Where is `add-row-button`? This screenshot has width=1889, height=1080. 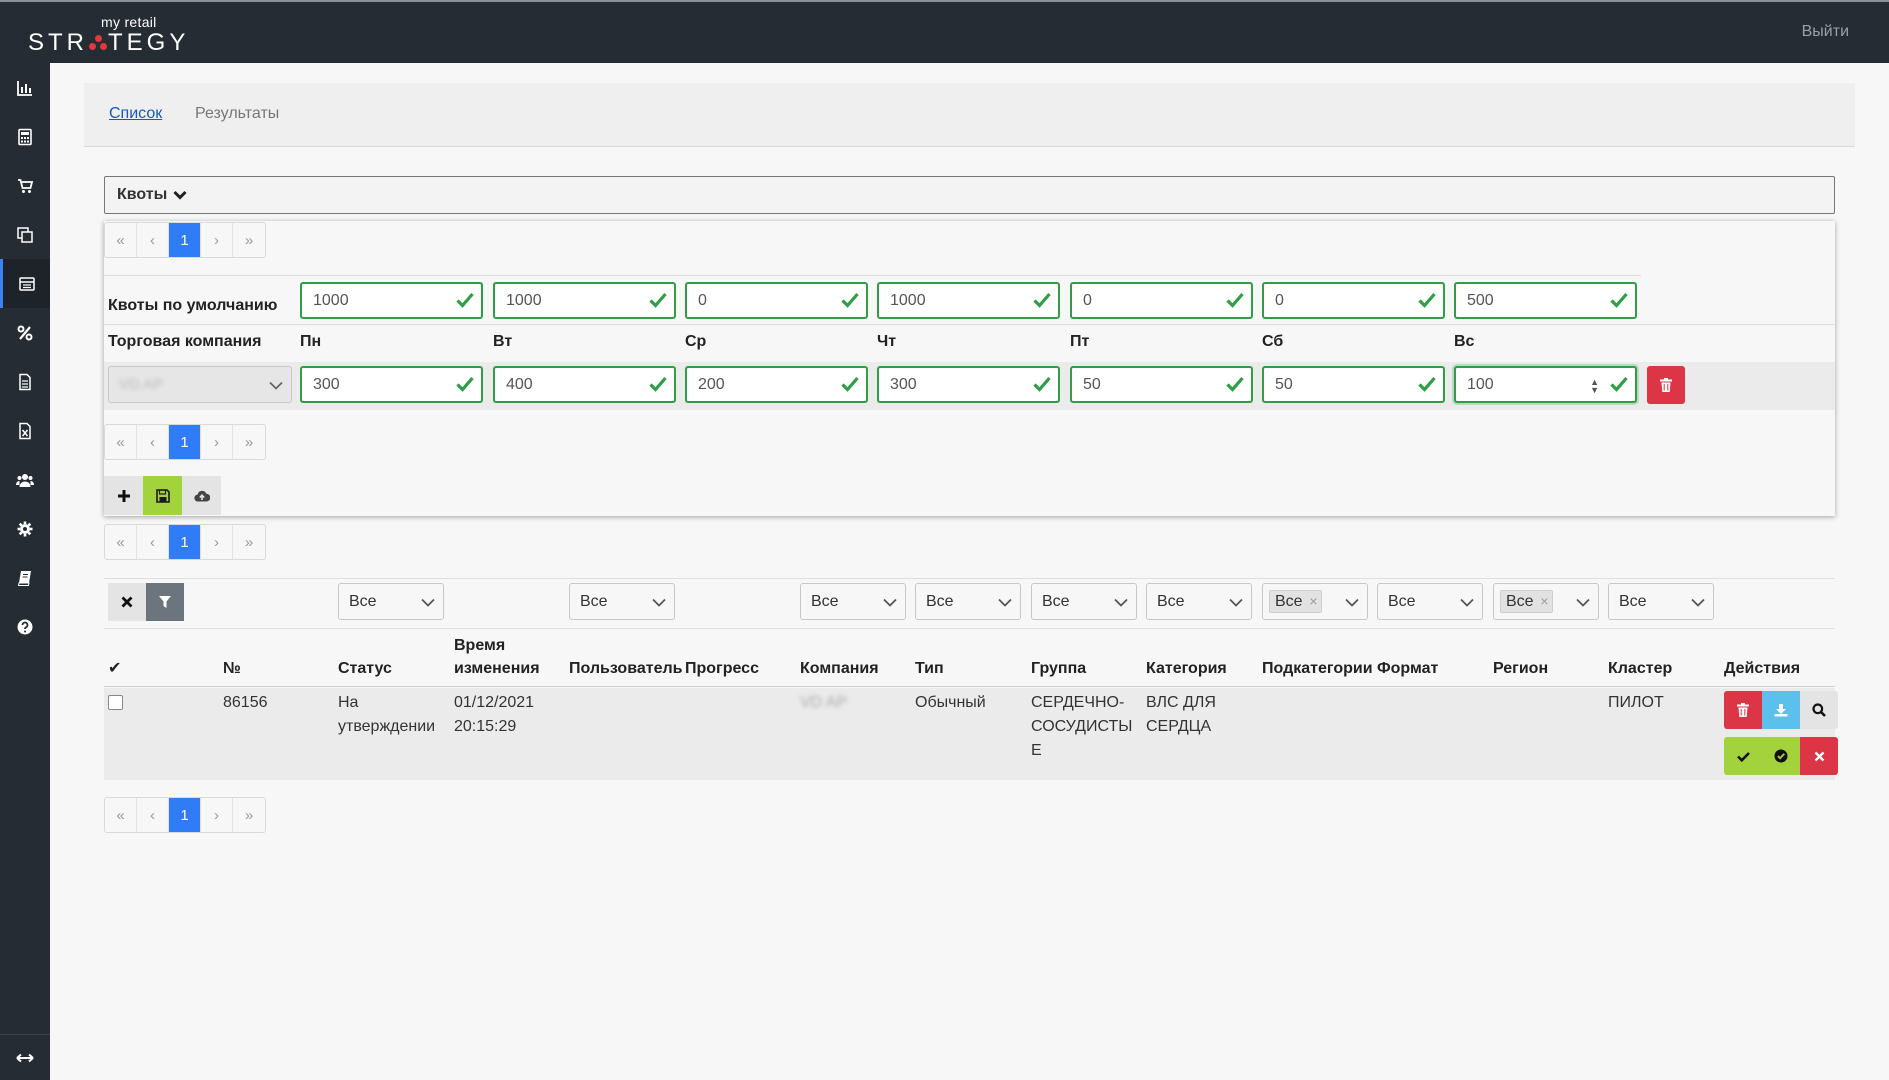 add-row-button is located at coordinates (123, 495).